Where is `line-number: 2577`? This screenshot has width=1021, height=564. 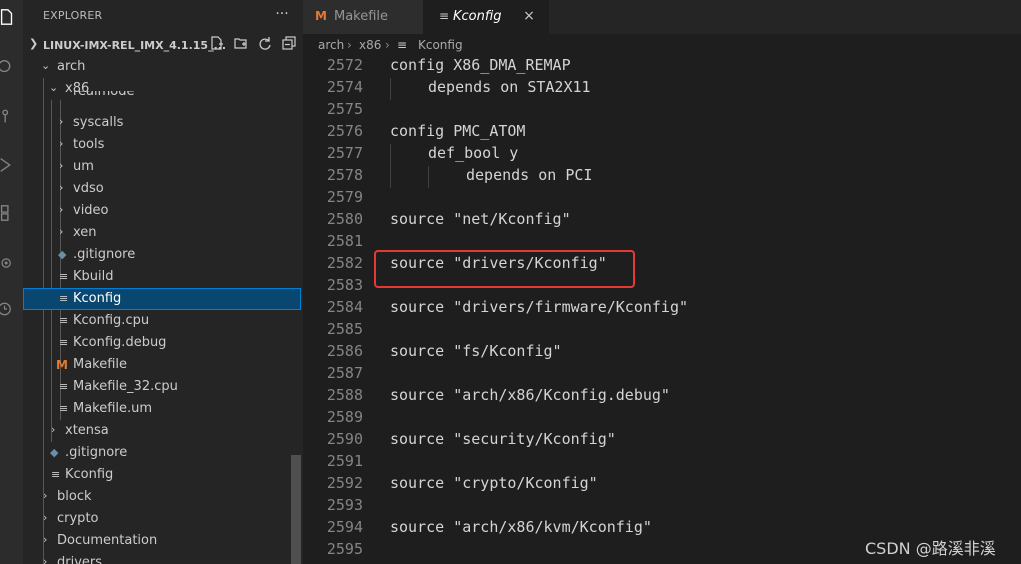 line-number: 2577 is located at coordinates (344, 153).